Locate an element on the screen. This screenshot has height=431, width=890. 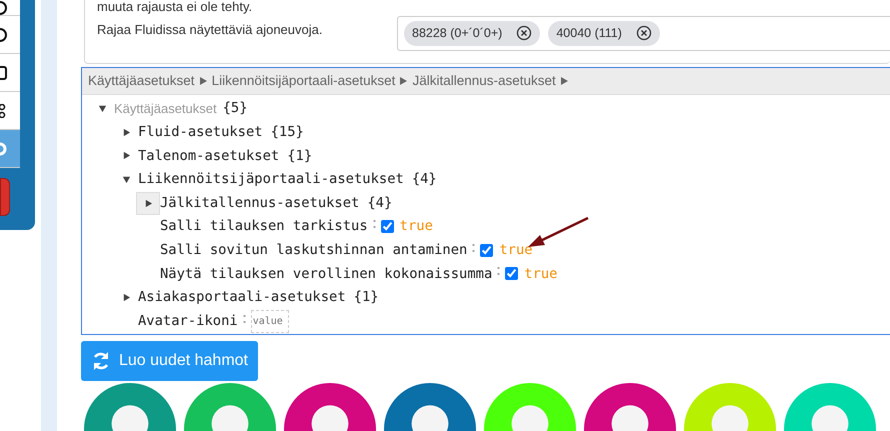
item-count: {15} is located at coordinates (287, 132).